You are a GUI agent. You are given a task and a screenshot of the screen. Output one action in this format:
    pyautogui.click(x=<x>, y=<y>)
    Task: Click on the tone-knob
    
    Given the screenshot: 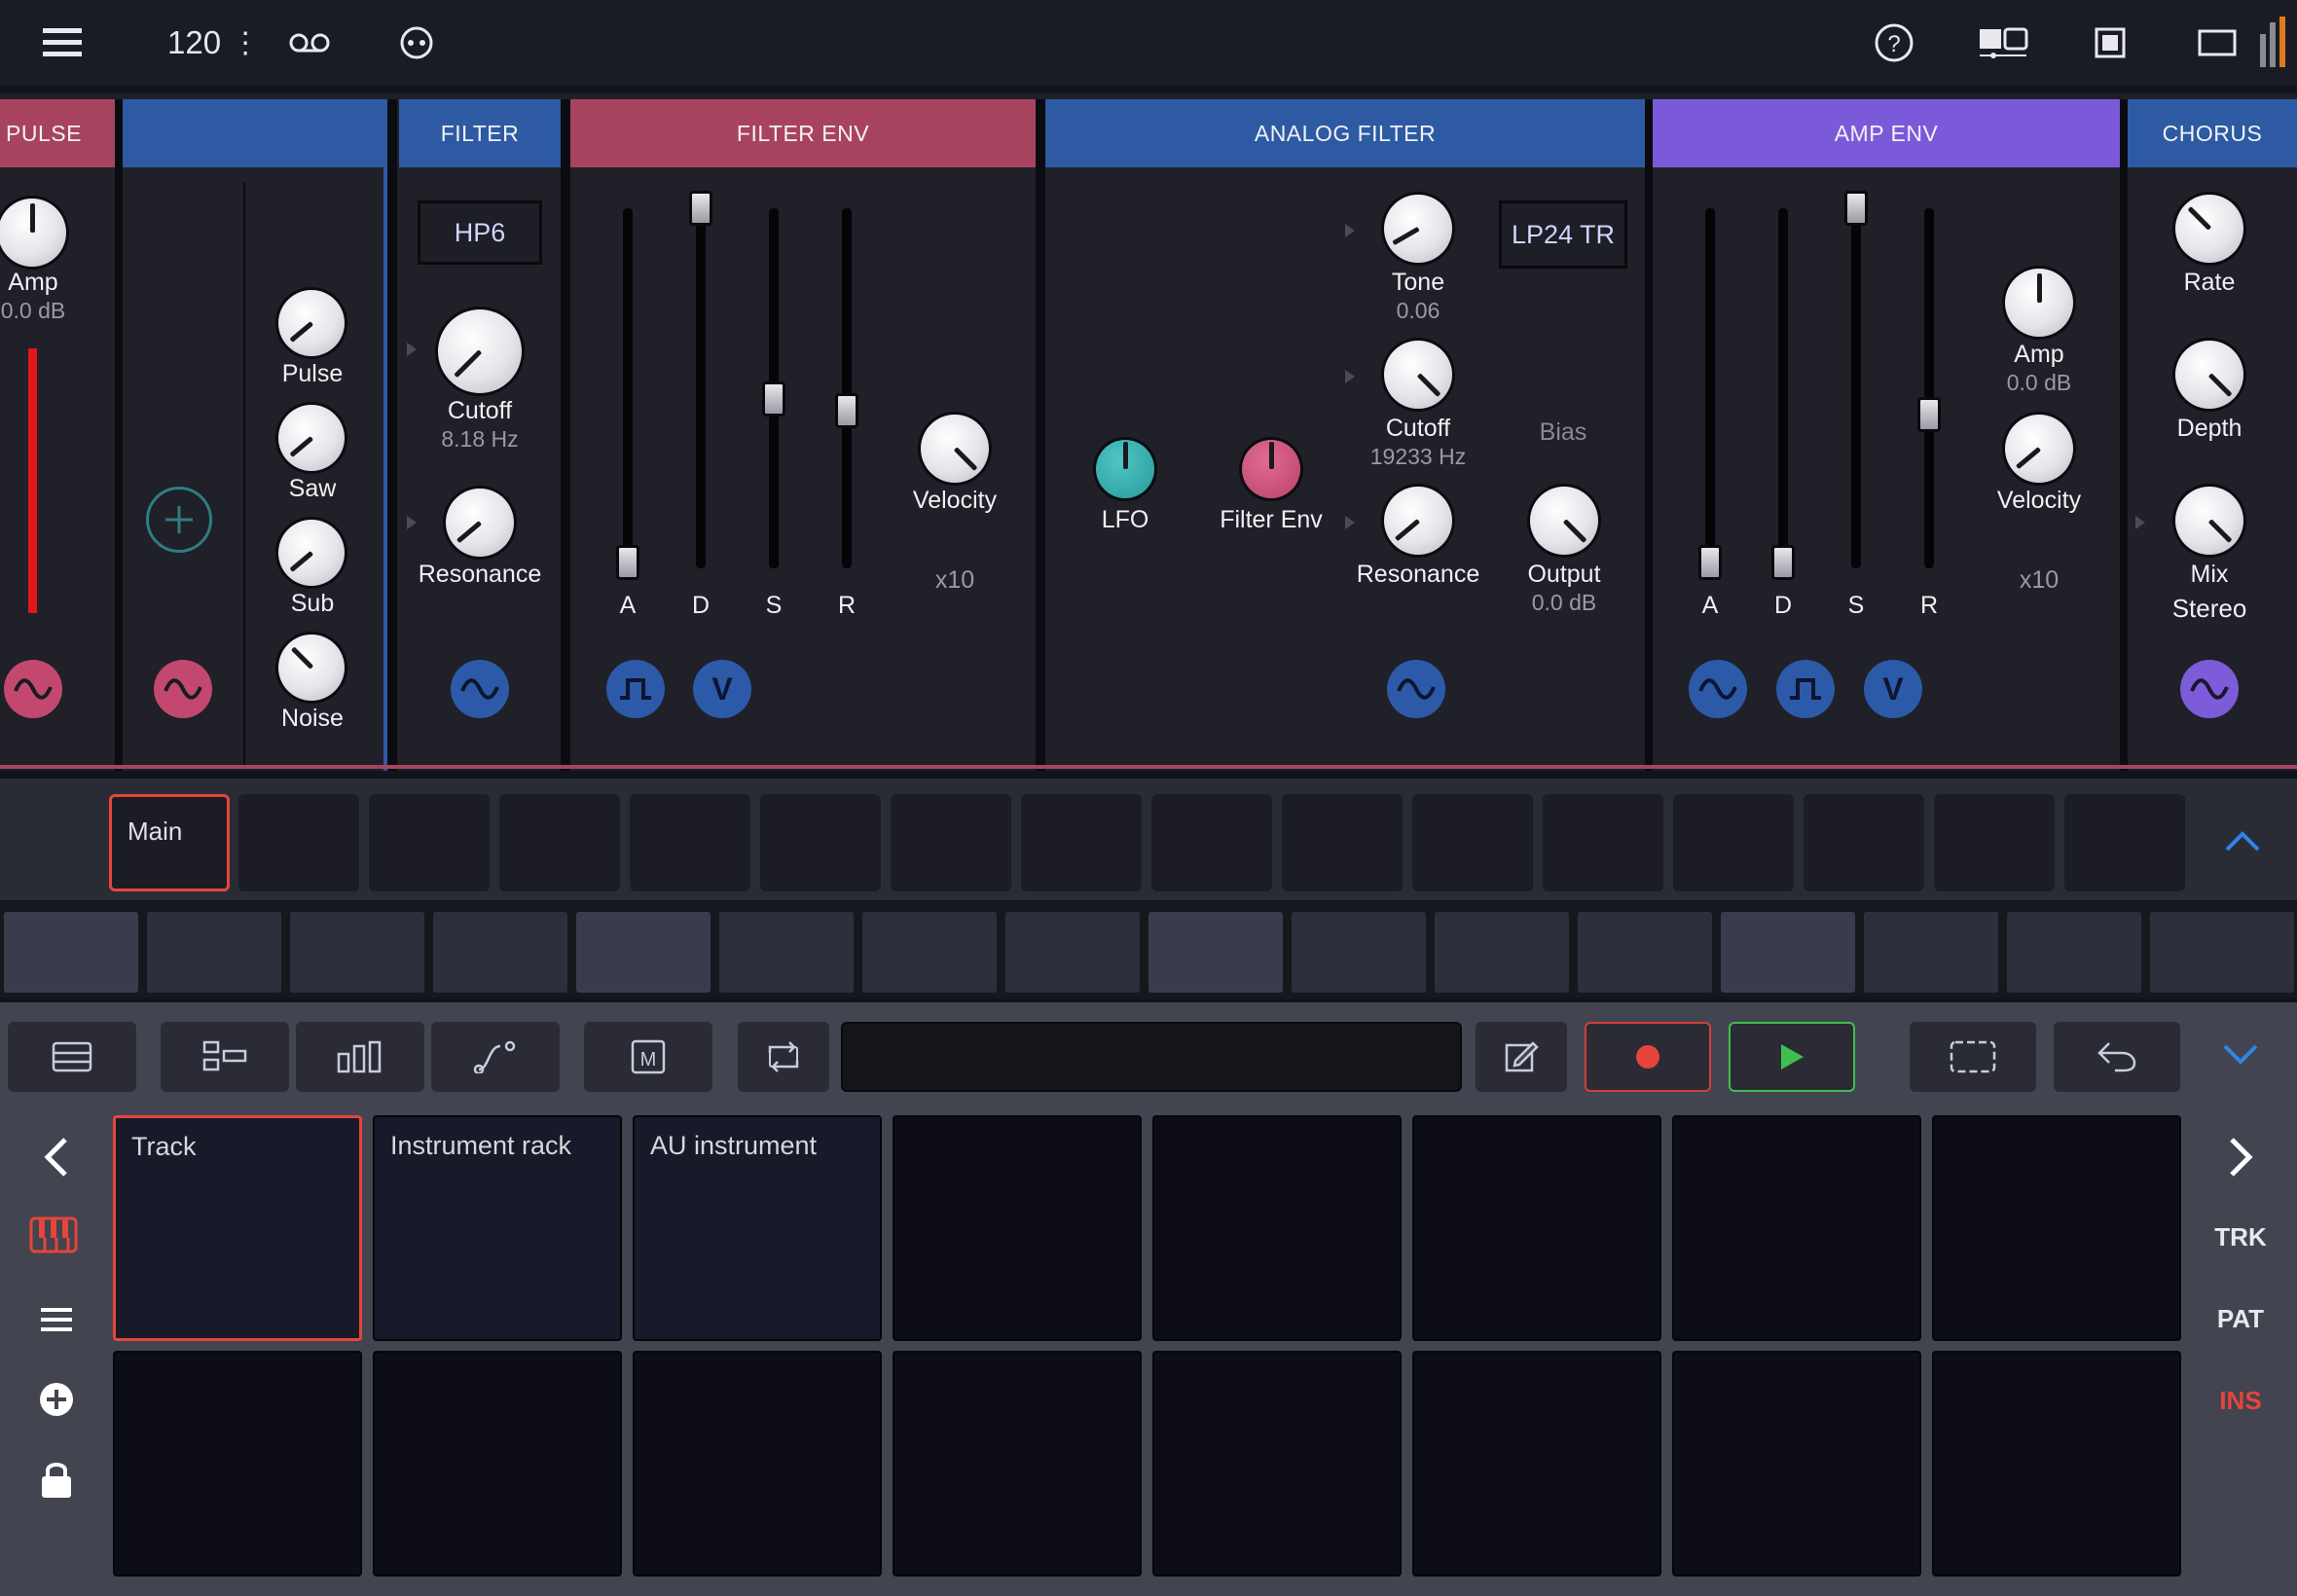 What is the action you would take?
    pyautogui.click(x=1418, y=229)
    